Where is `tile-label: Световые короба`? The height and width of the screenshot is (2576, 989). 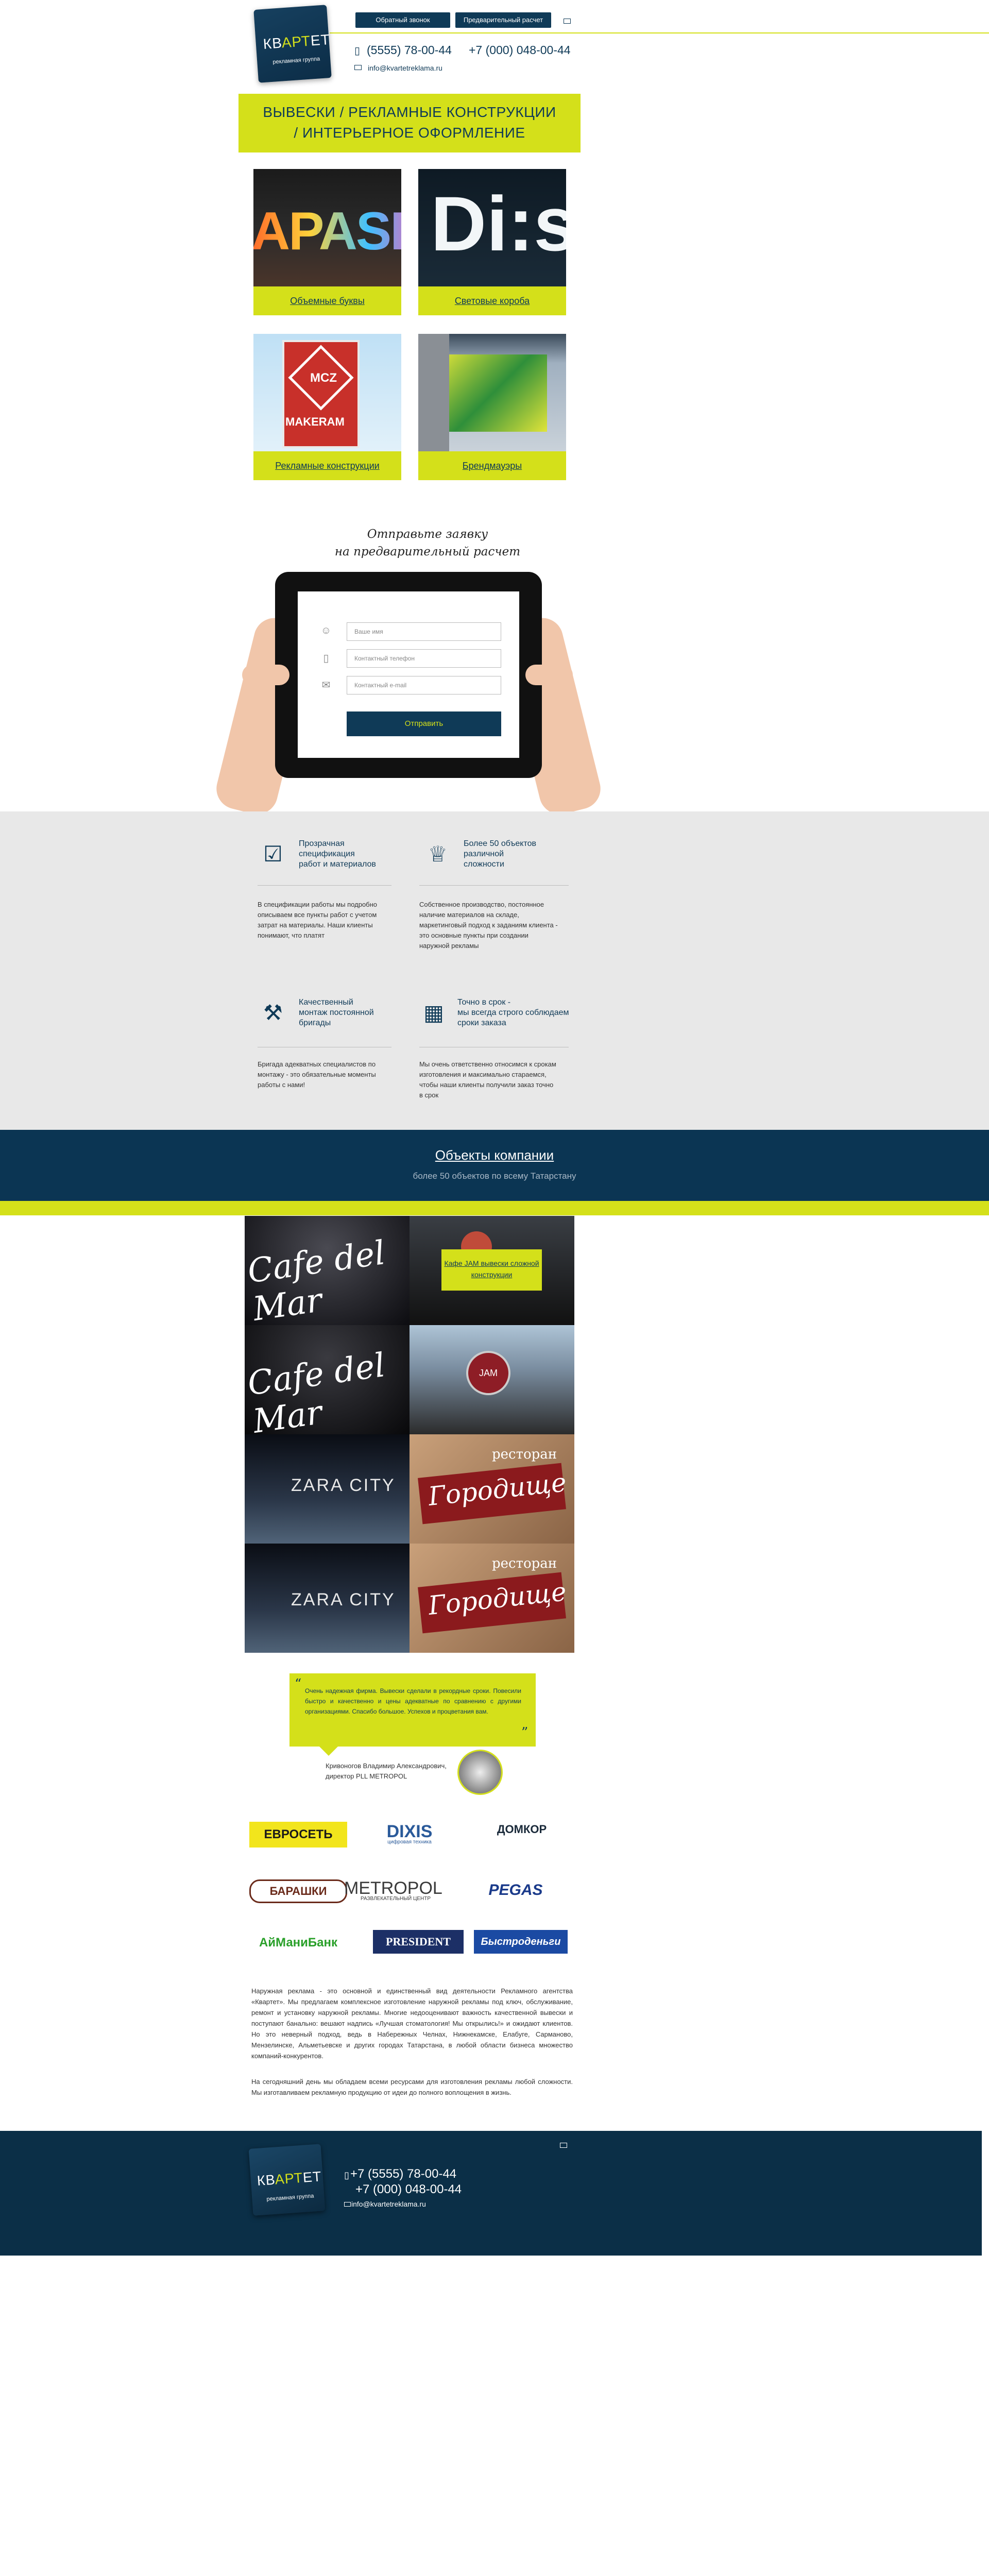
tile-label: Световые короба is located at coordinates (492, 300).